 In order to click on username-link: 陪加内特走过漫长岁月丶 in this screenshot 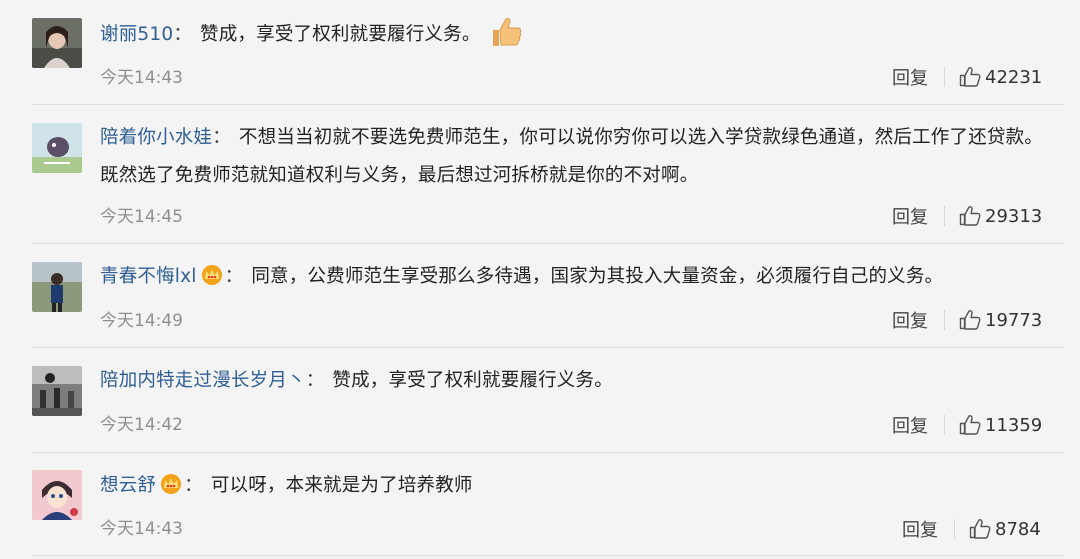, I will do `click(203, 380)`.